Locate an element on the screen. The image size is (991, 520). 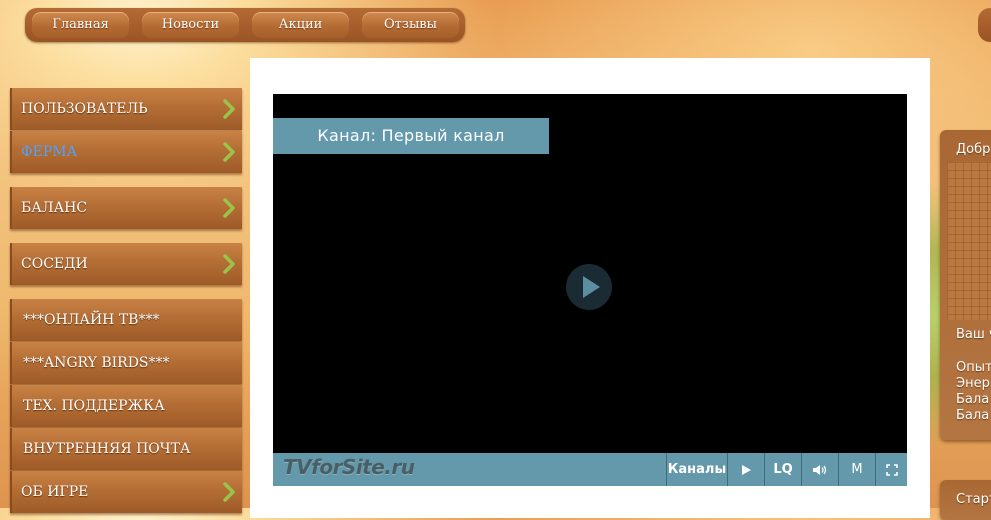
nav-reviews: Отзывы is located at coordinates (410, 25).